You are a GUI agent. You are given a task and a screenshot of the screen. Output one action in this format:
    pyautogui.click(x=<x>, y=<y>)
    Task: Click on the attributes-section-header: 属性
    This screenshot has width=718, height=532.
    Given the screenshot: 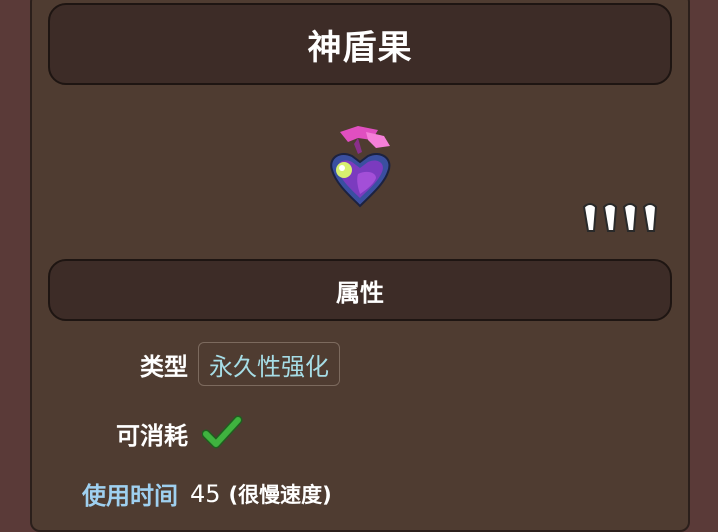 What is the action you would take?
    pyautogui.click(x=360, y=290)
    